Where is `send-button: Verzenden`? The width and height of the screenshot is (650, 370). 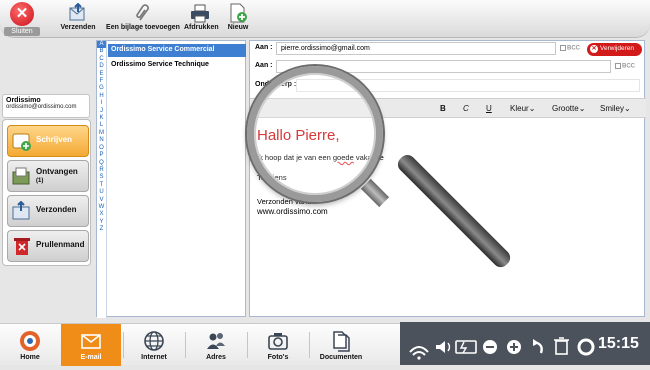 send-button: Verzenden is located at coordinates (78, 18).